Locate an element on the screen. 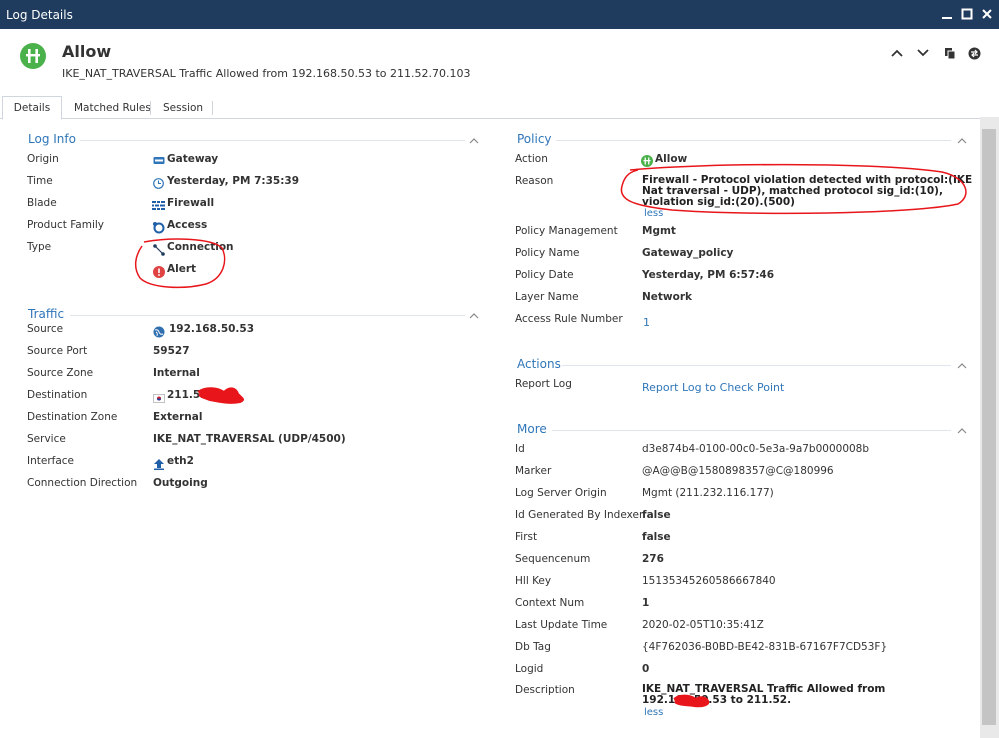  field-label: Report Log is located at coordinates (543, 384).